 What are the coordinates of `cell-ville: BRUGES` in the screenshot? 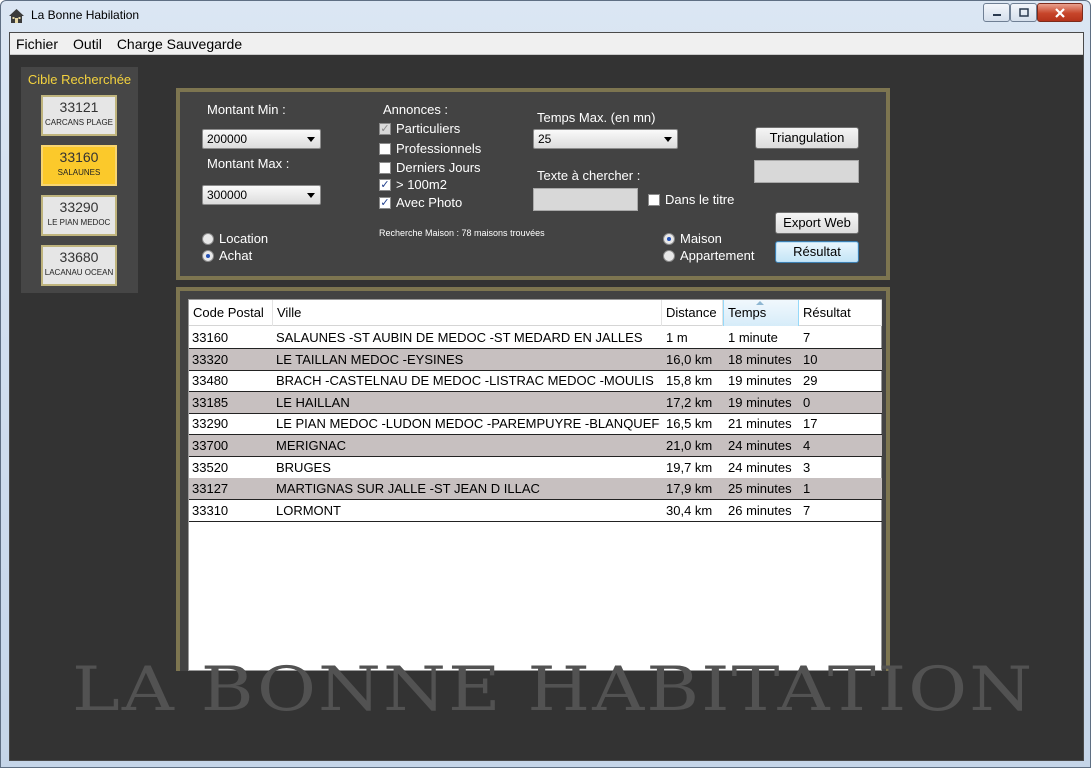 It's located at (303, 467).